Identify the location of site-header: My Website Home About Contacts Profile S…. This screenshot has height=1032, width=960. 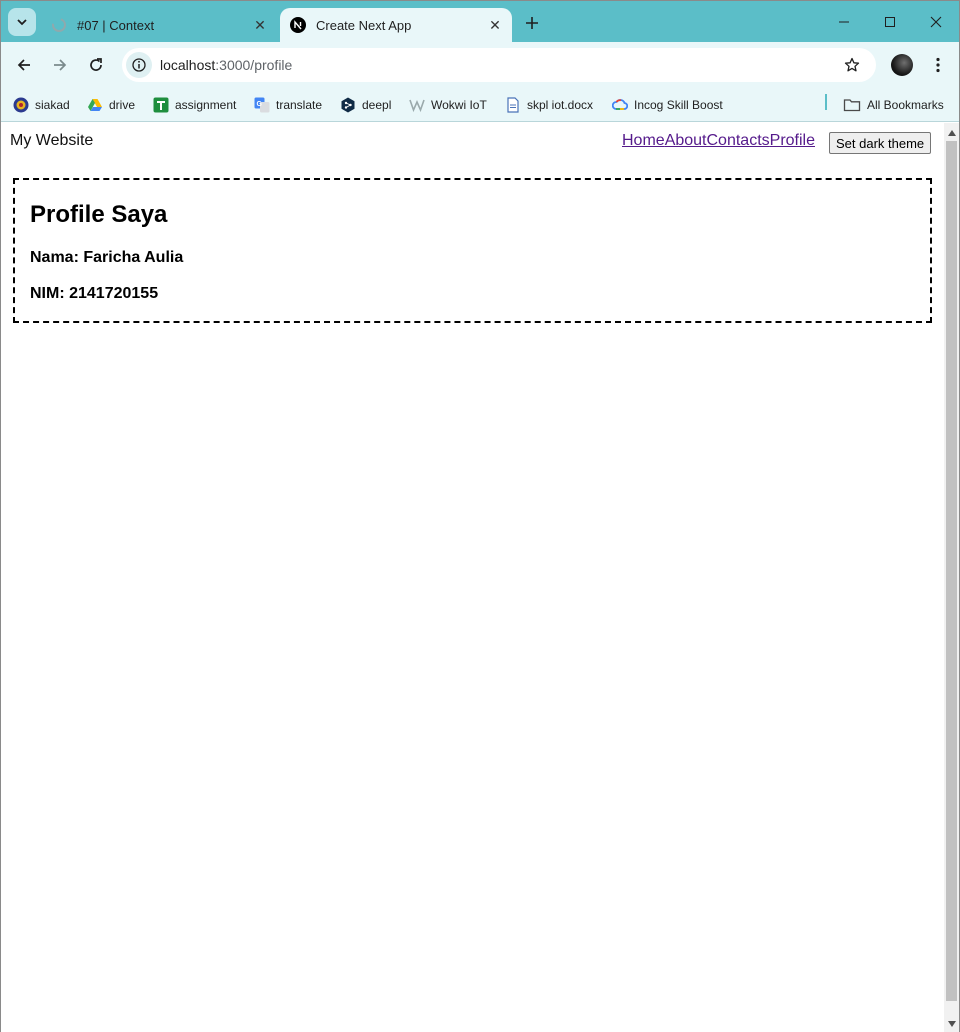
(472, 142).